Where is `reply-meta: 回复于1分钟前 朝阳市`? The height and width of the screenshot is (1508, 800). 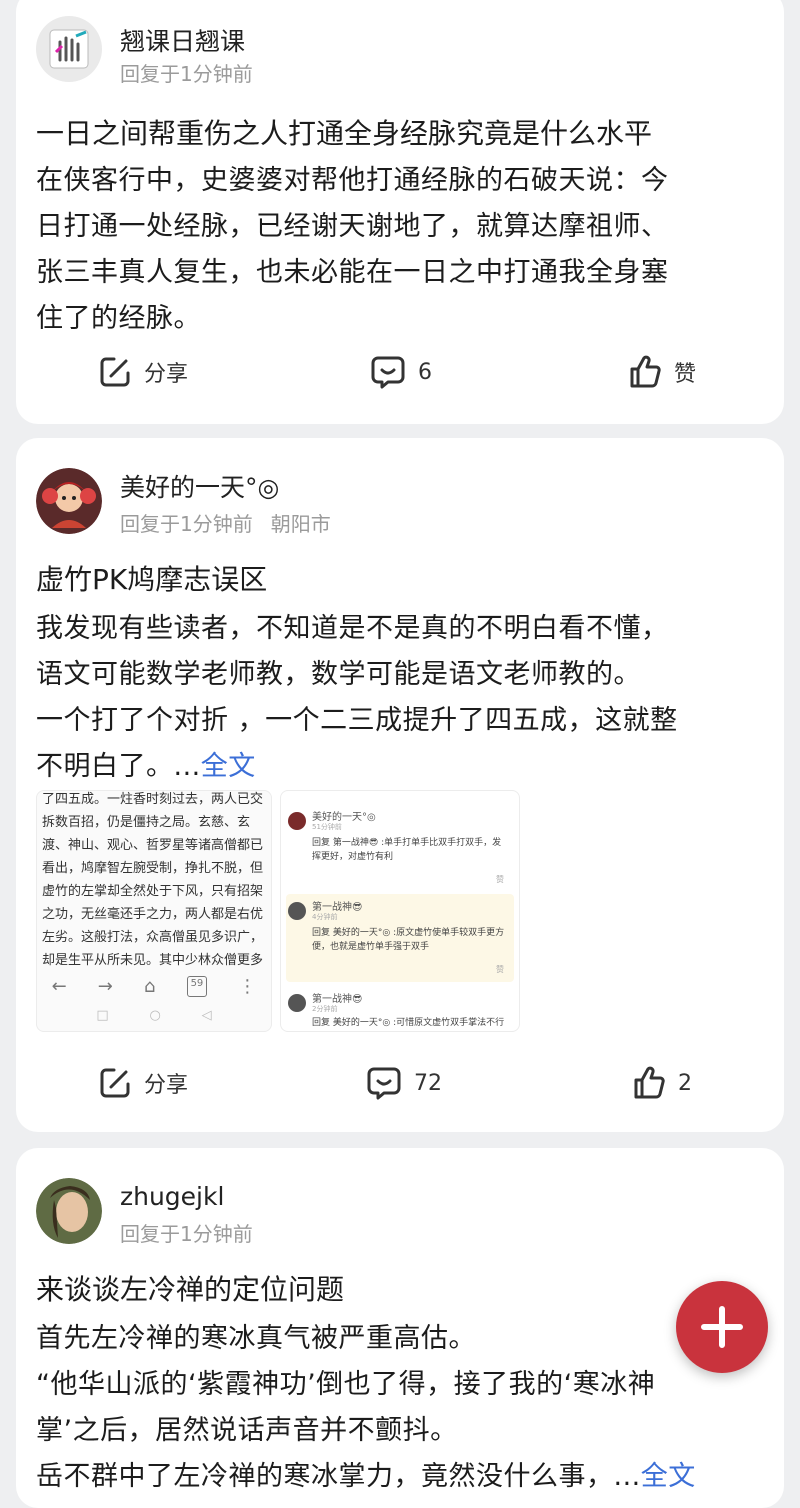 reply-meta: 回复于1分钟前 朝阳市 is located at coordinates (225, 524).